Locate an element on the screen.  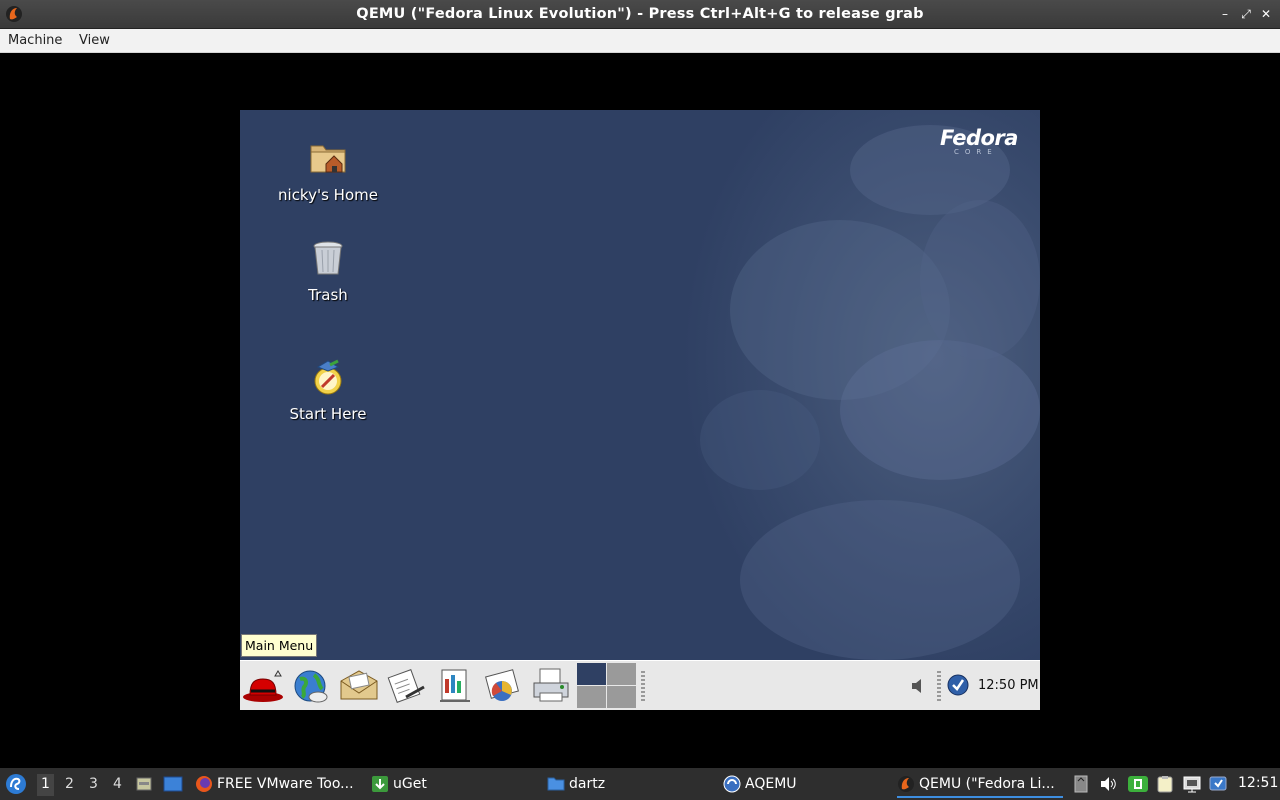
trash-icon is located at coordinates (328, 258).